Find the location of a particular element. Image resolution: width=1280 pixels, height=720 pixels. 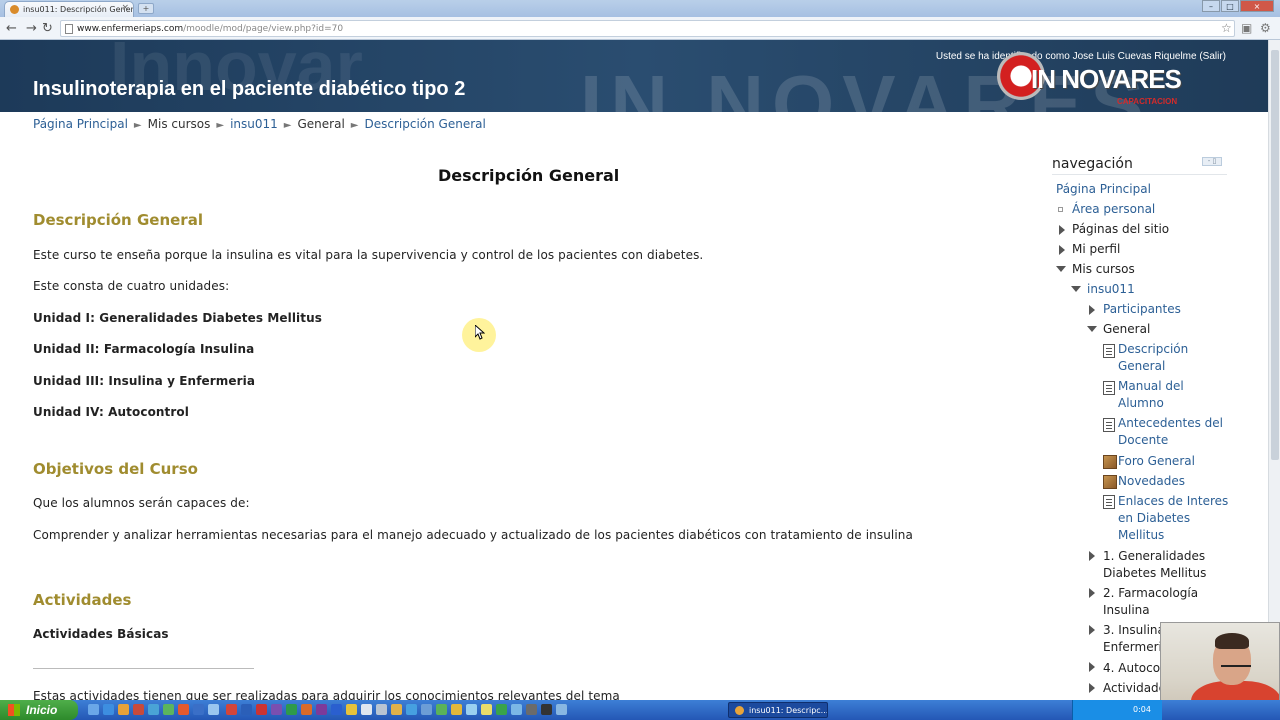

nav-my-profile: Mi perfil is located at coordinates (1096, 249).